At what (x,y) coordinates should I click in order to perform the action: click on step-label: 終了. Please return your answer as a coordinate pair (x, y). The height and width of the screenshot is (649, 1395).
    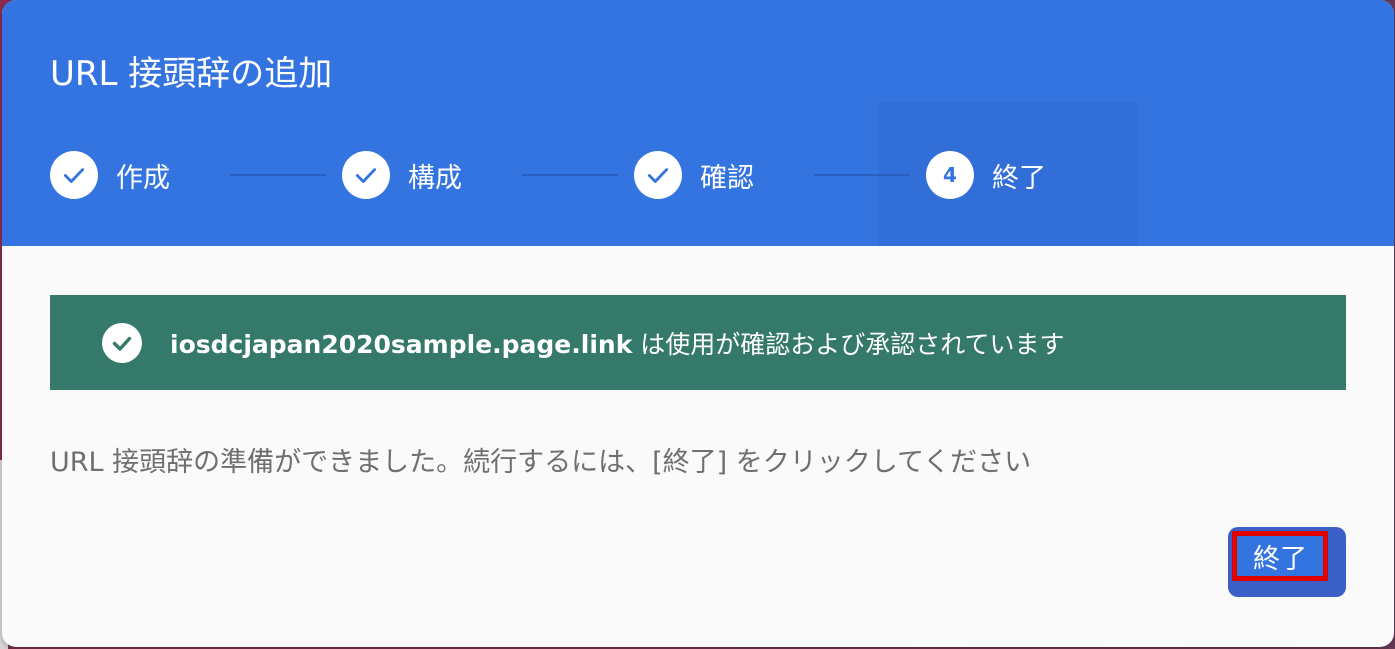
    Looking at the image, I should click on (1019, 178).